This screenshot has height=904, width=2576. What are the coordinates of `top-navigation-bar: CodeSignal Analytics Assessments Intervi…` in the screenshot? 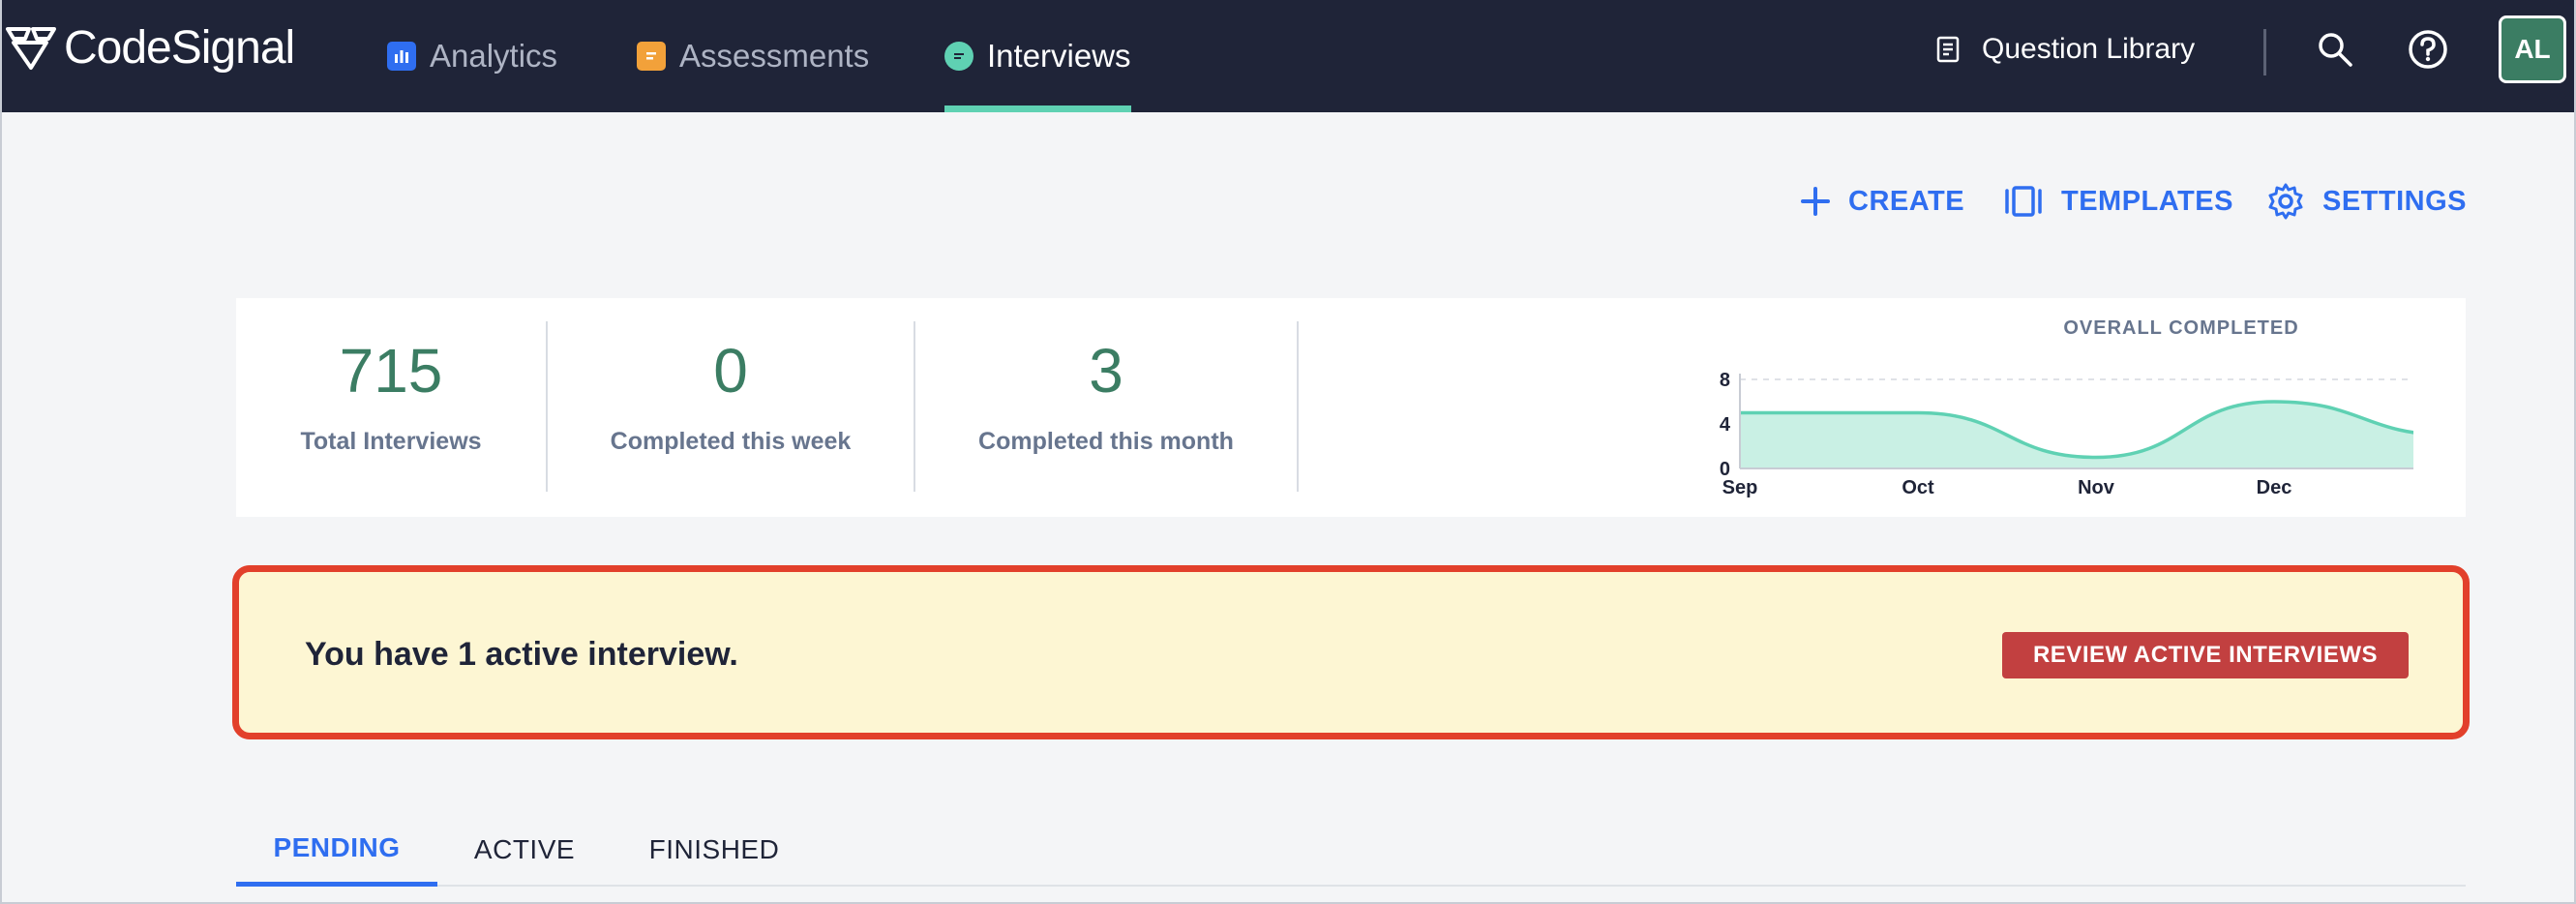 It's located at (1288, 56).